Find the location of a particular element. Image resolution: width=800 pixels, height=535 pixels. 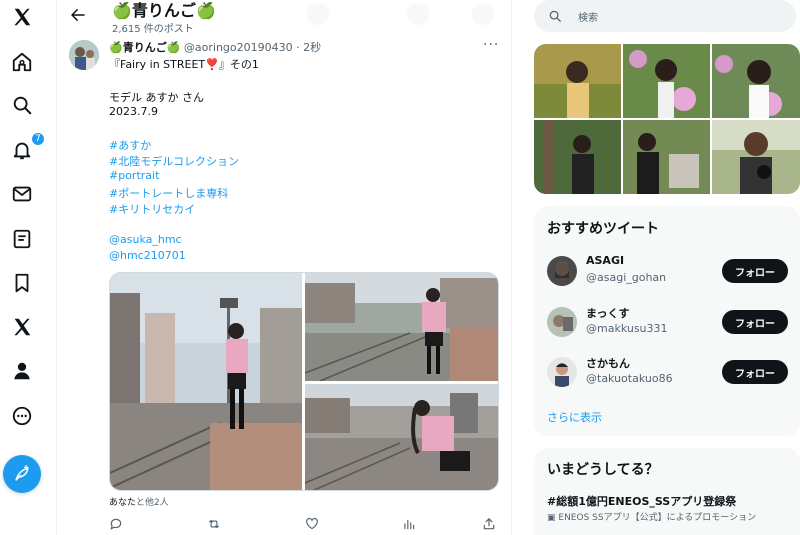

compose-post-button is located at coordinates (22, 474).